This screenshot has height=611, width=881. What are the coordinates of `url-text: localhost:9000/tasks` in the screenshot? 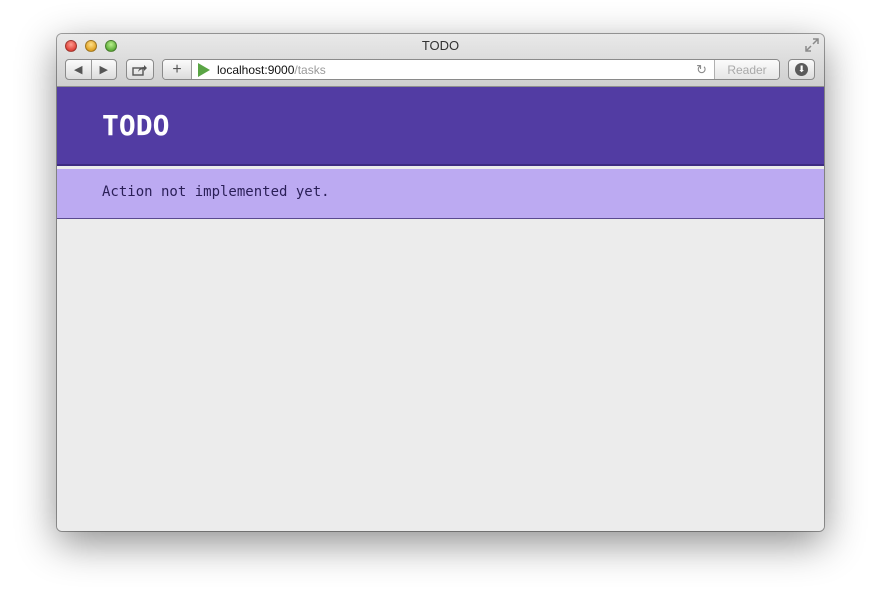 It's located at (271, 70).